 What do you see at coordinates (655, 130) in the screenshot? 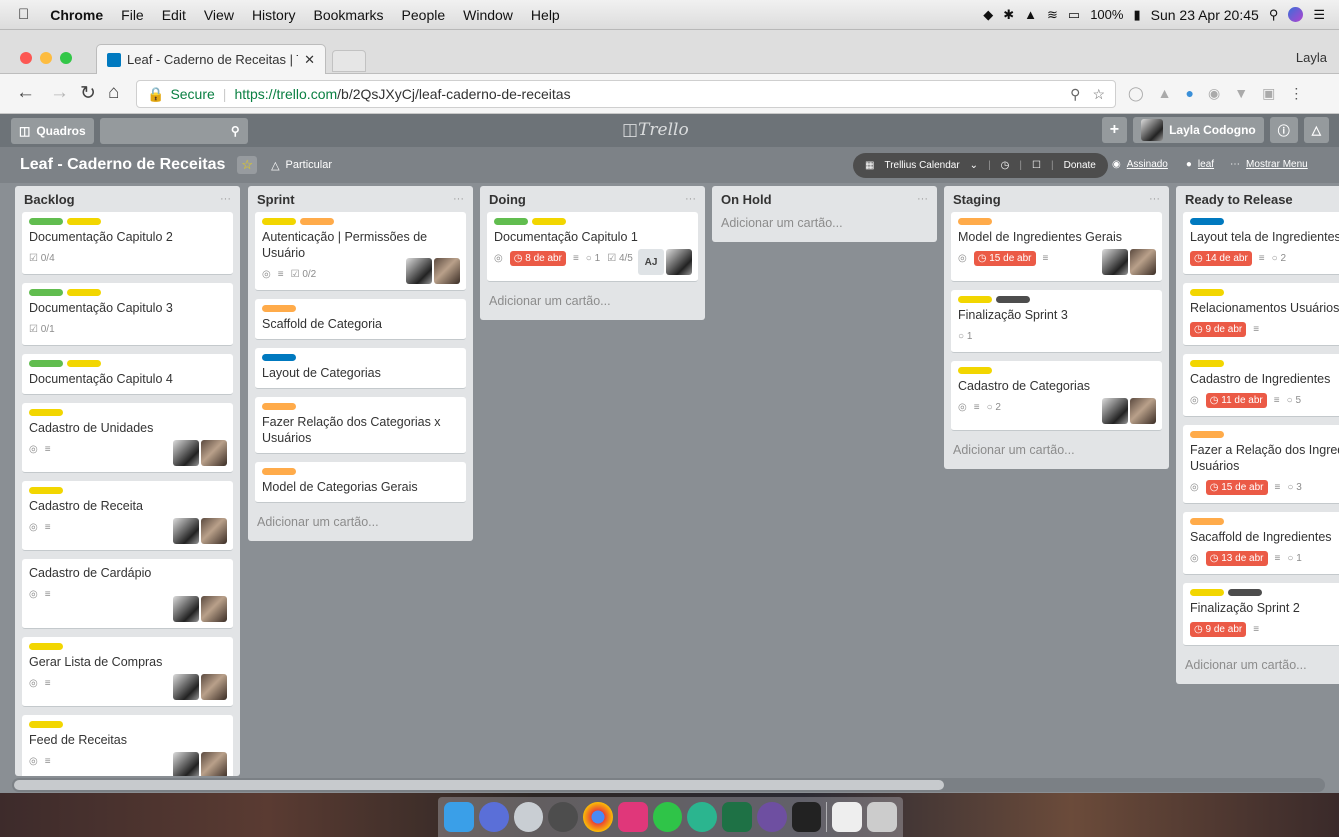
I see `trello-logo: ◫Trello` at bounding box center [655, 130].